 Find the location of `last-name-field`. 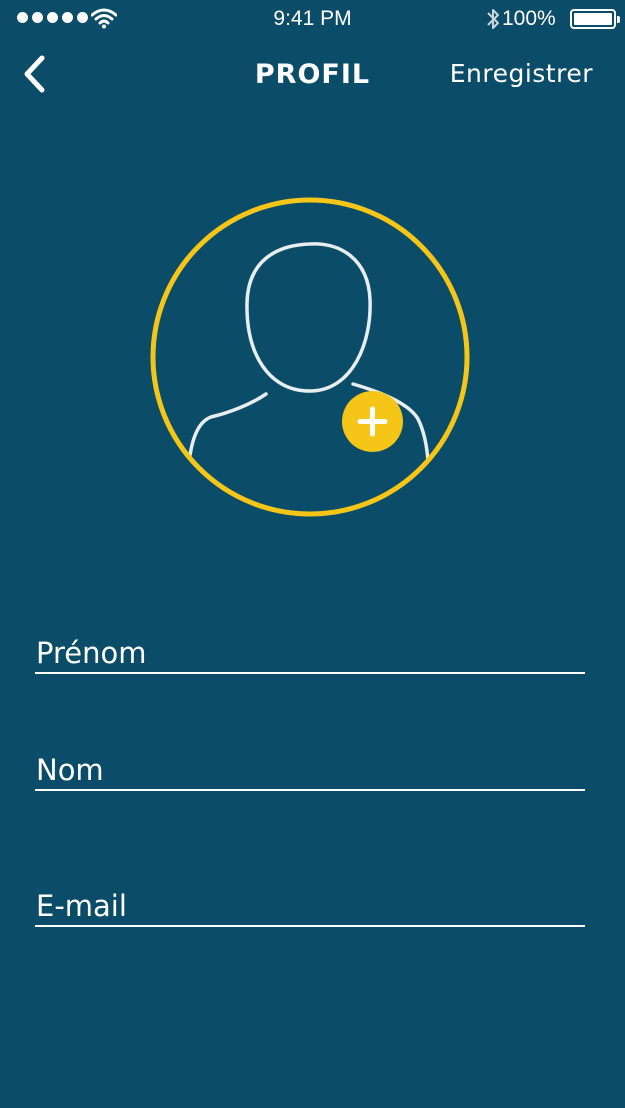

last-name-field is located at coordinates (310, 772).